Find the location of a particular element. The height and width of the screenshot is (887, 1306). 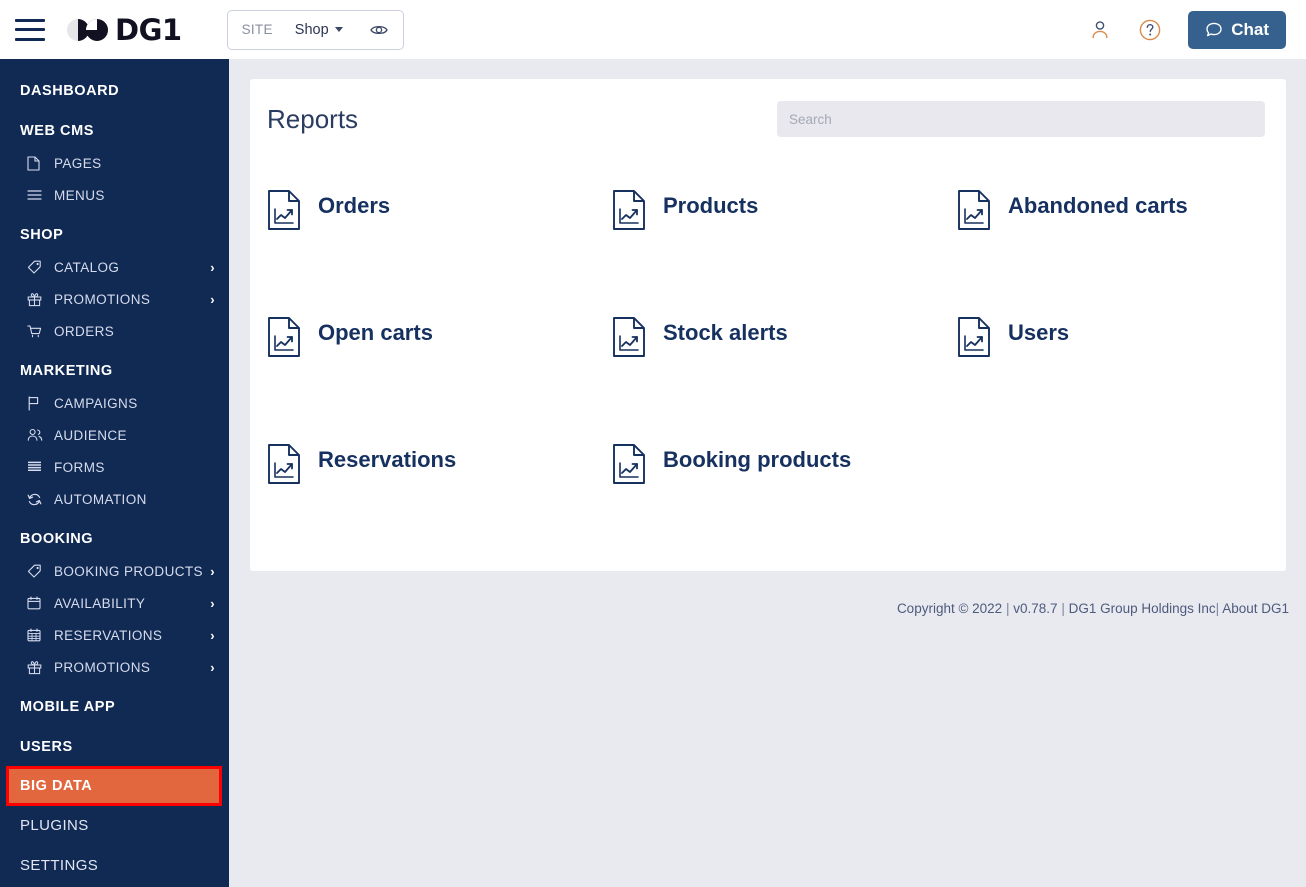

sidebar-item-settings: SETTINGS is located at coordinates (114, 865).